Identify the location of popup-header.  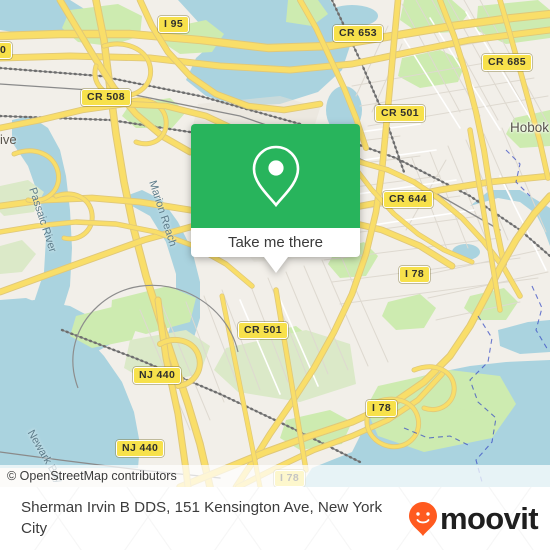
(275, 176).